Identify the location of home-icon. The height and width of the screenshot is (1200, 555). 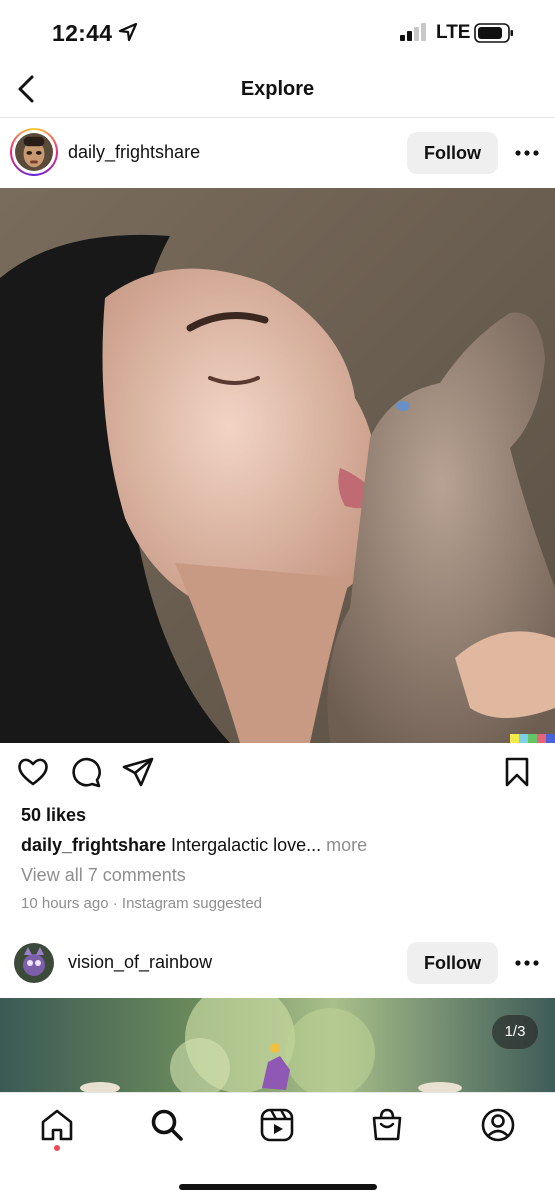
(57, 1125).